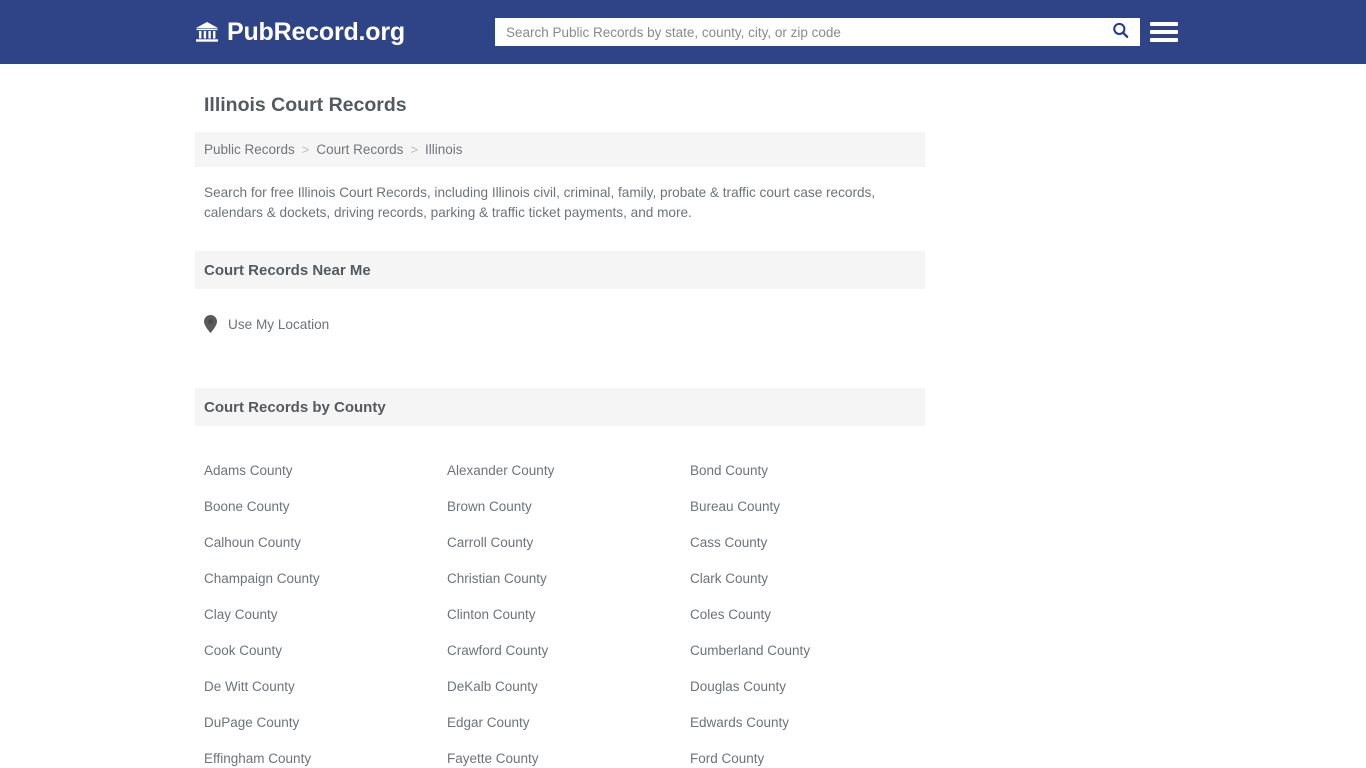 The height and width of the screenshot is (768, 1366). What do you see at coordinates (811, 507) in the screenshot?
I see `county-link: Bureau County` at bounding box center [811, 507].